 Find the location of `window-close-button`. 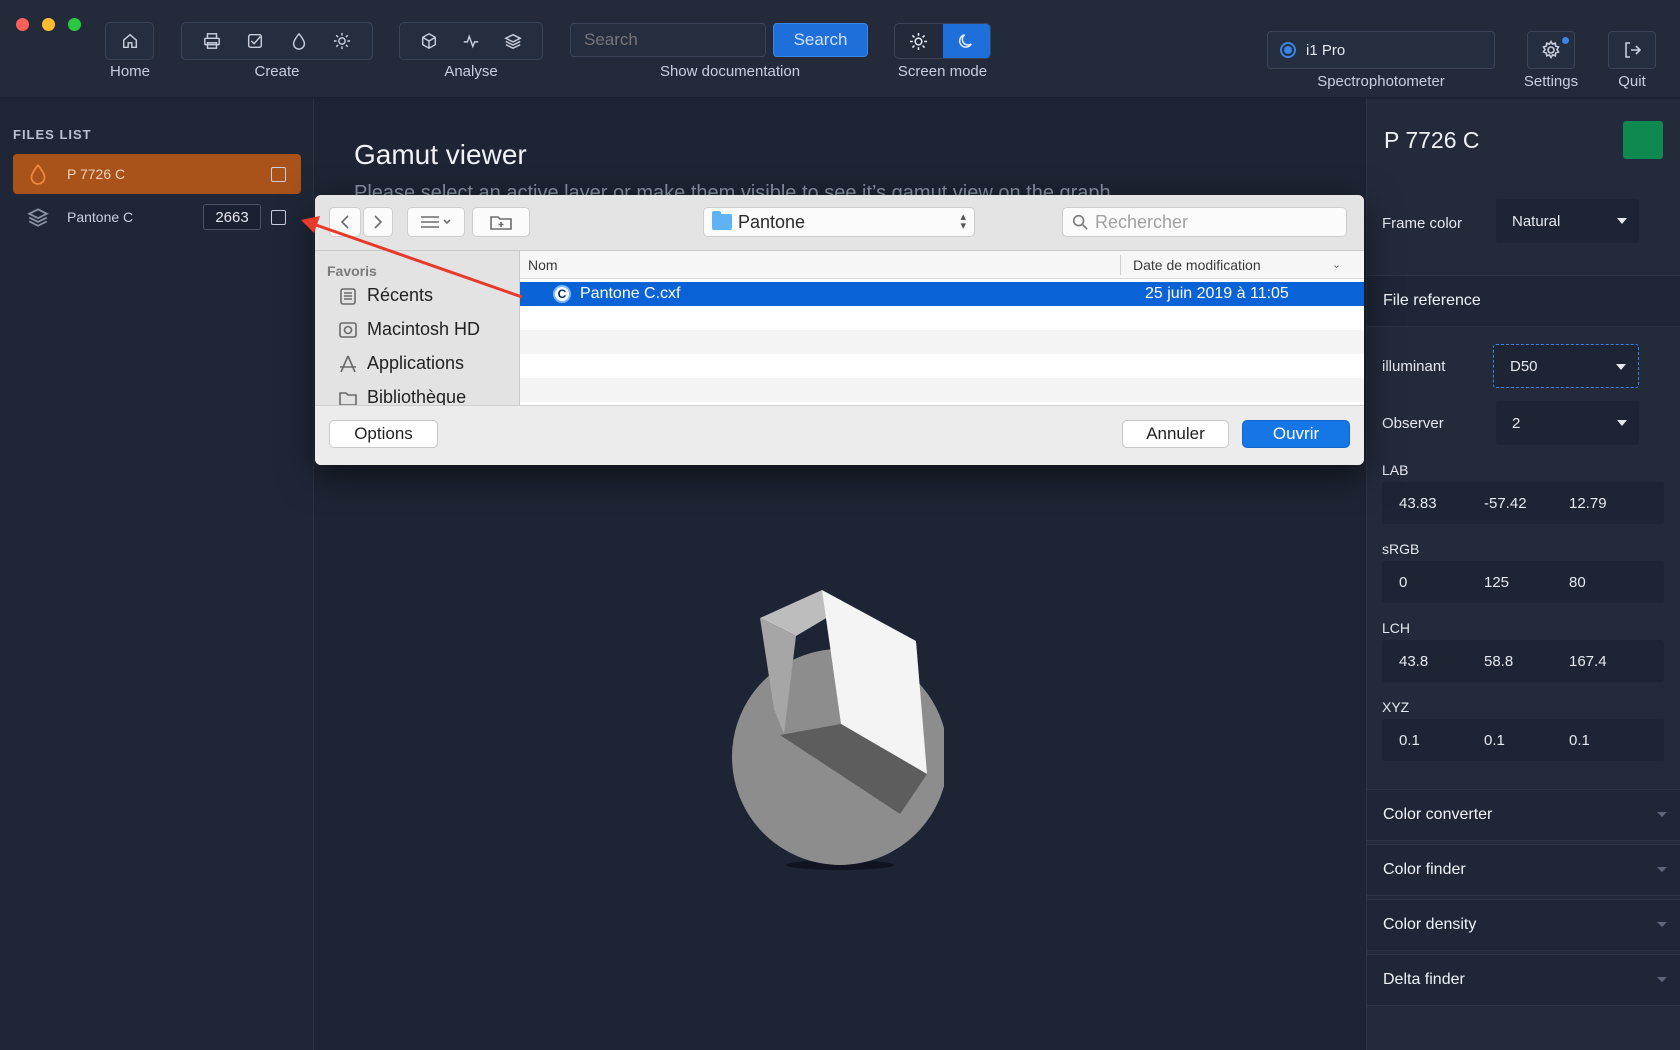

window-close-button is located at coordinates (22, 24).